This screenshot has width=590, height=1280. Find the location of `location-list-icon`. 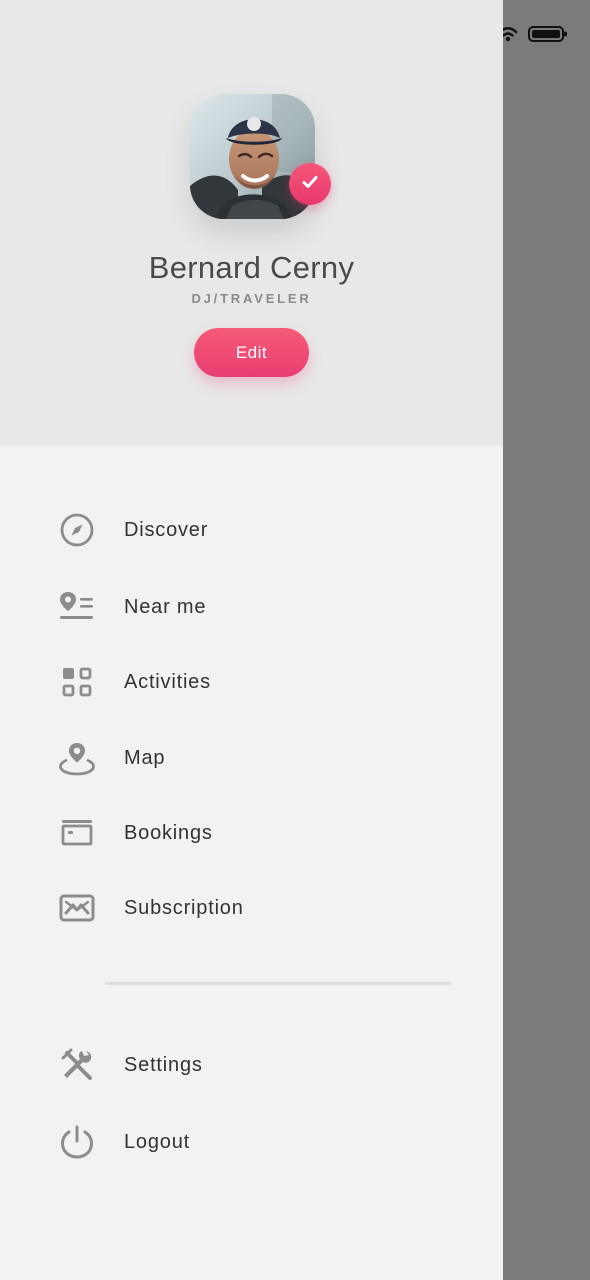

location-list-icon is located at coordinates (77, 607).